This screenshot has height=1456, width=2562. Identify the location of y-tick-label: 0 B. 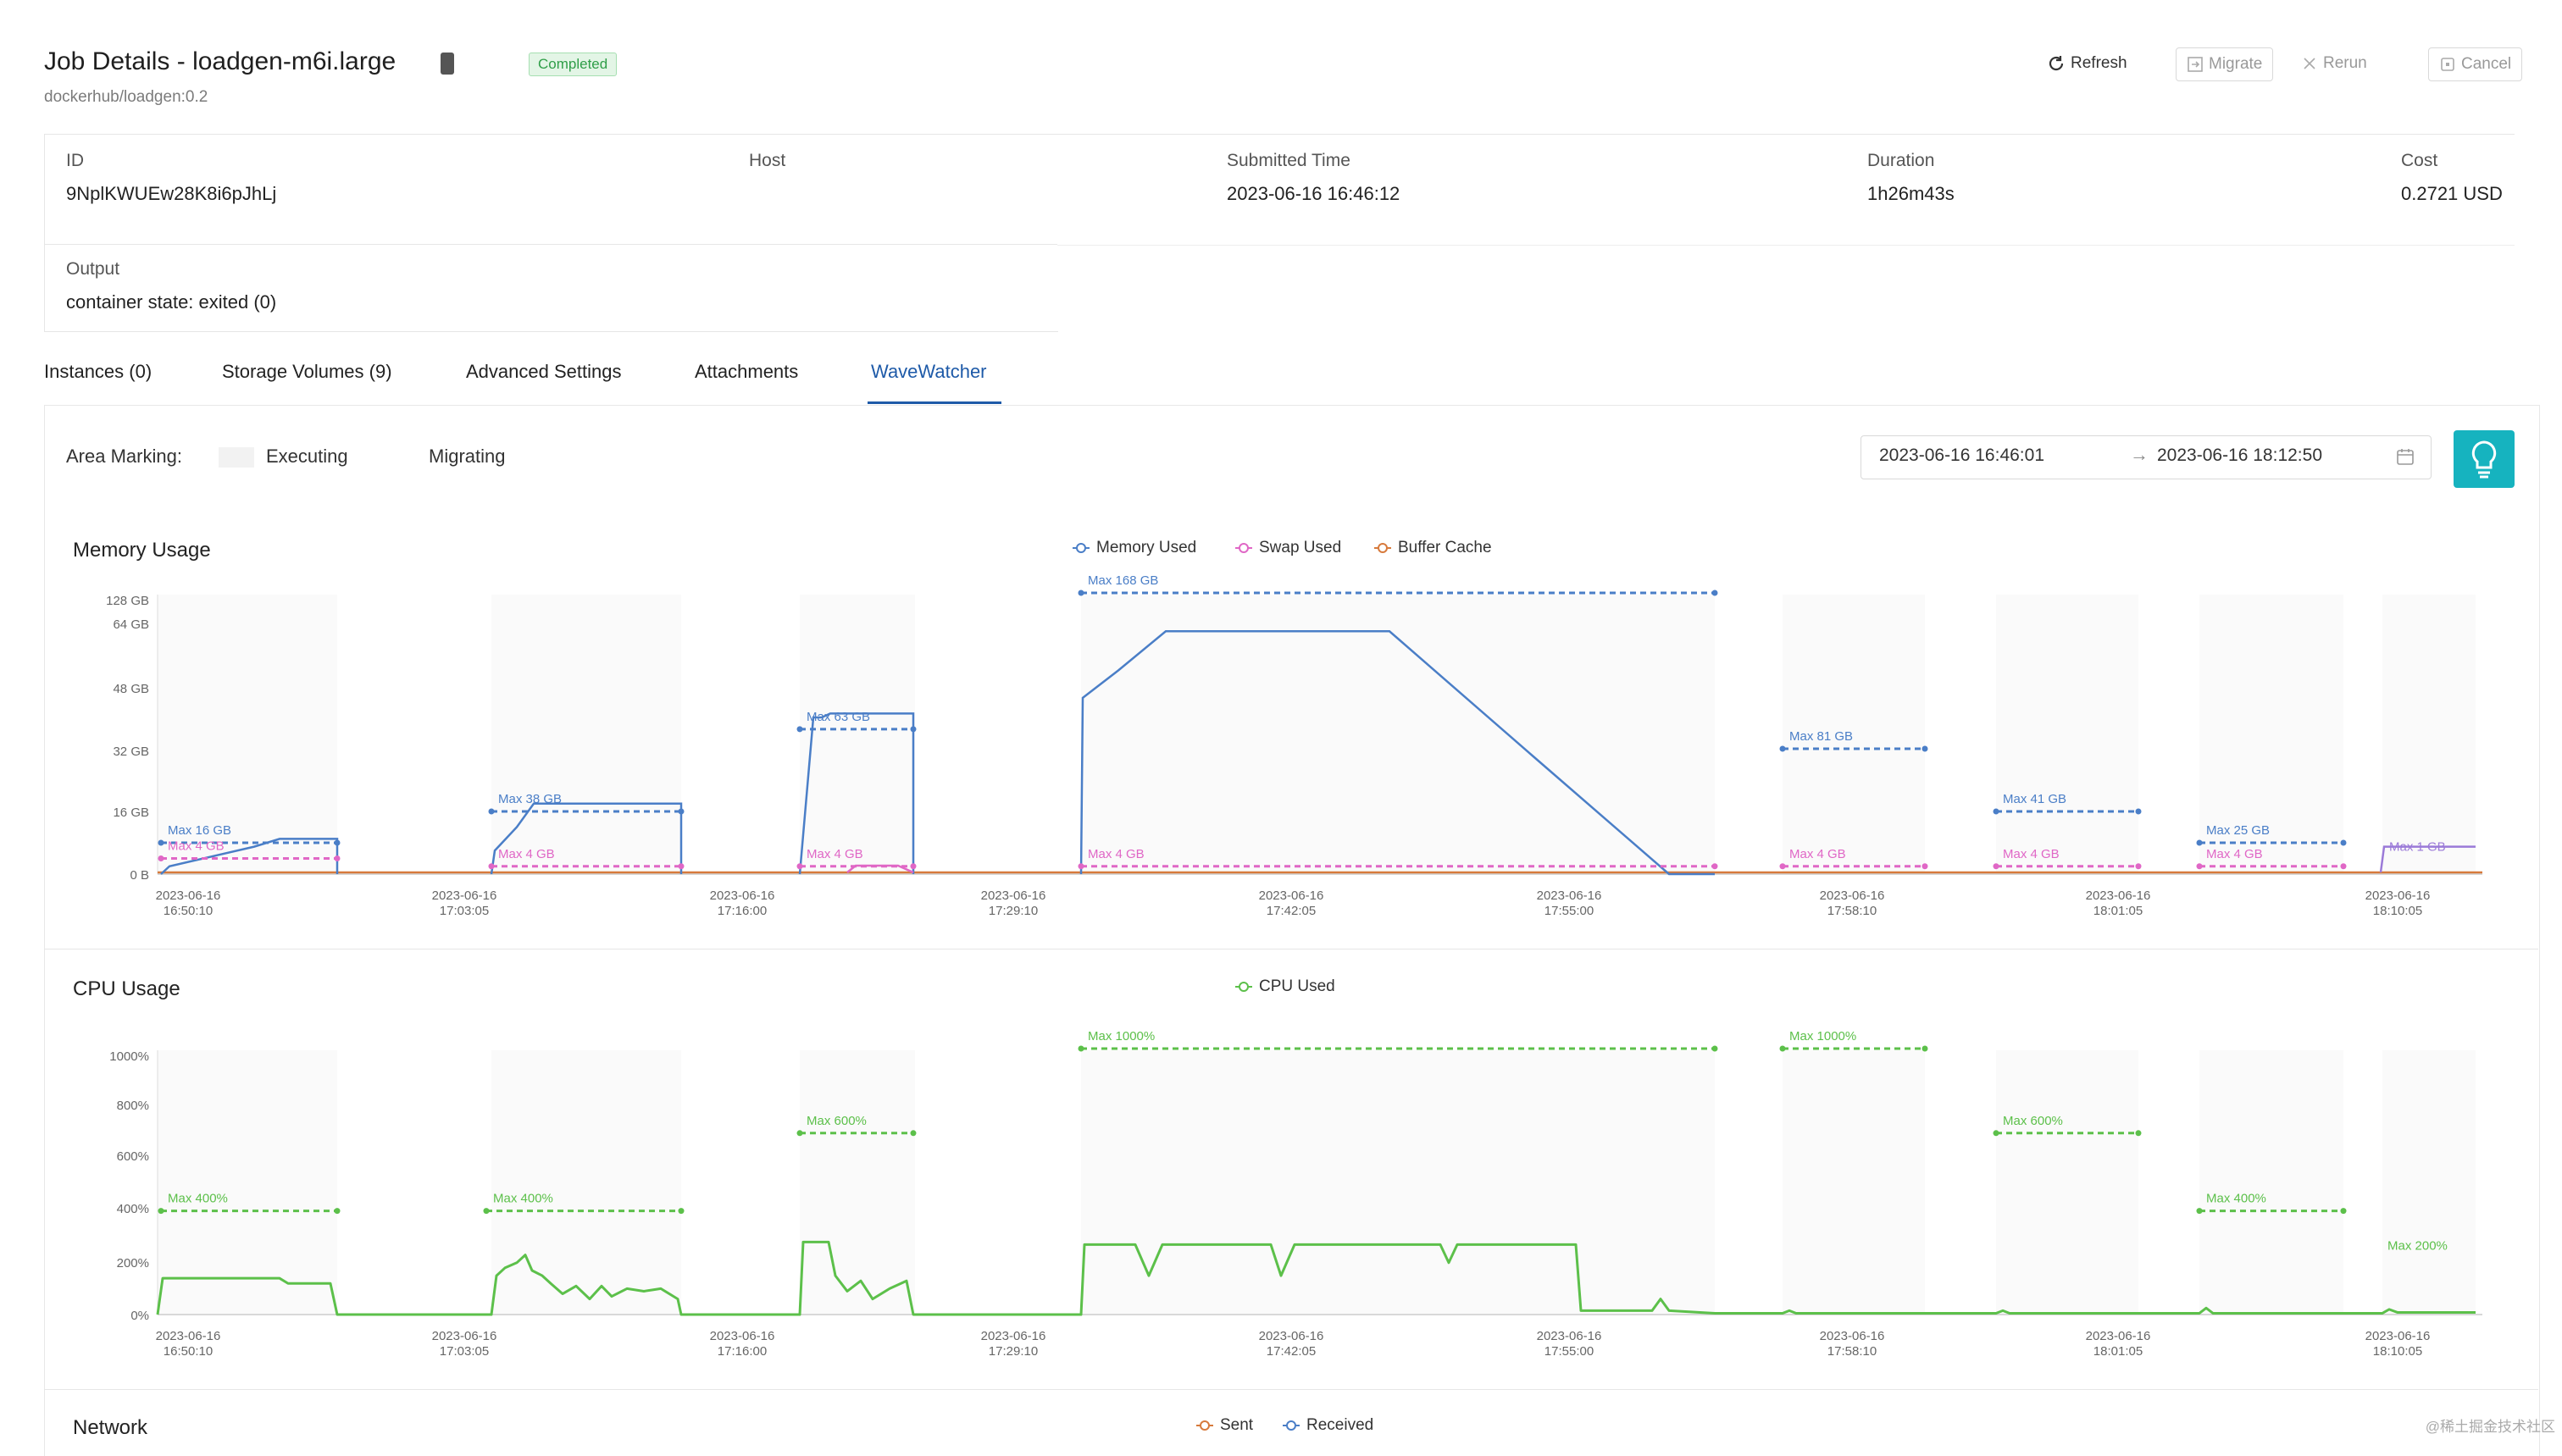
(139, 875).